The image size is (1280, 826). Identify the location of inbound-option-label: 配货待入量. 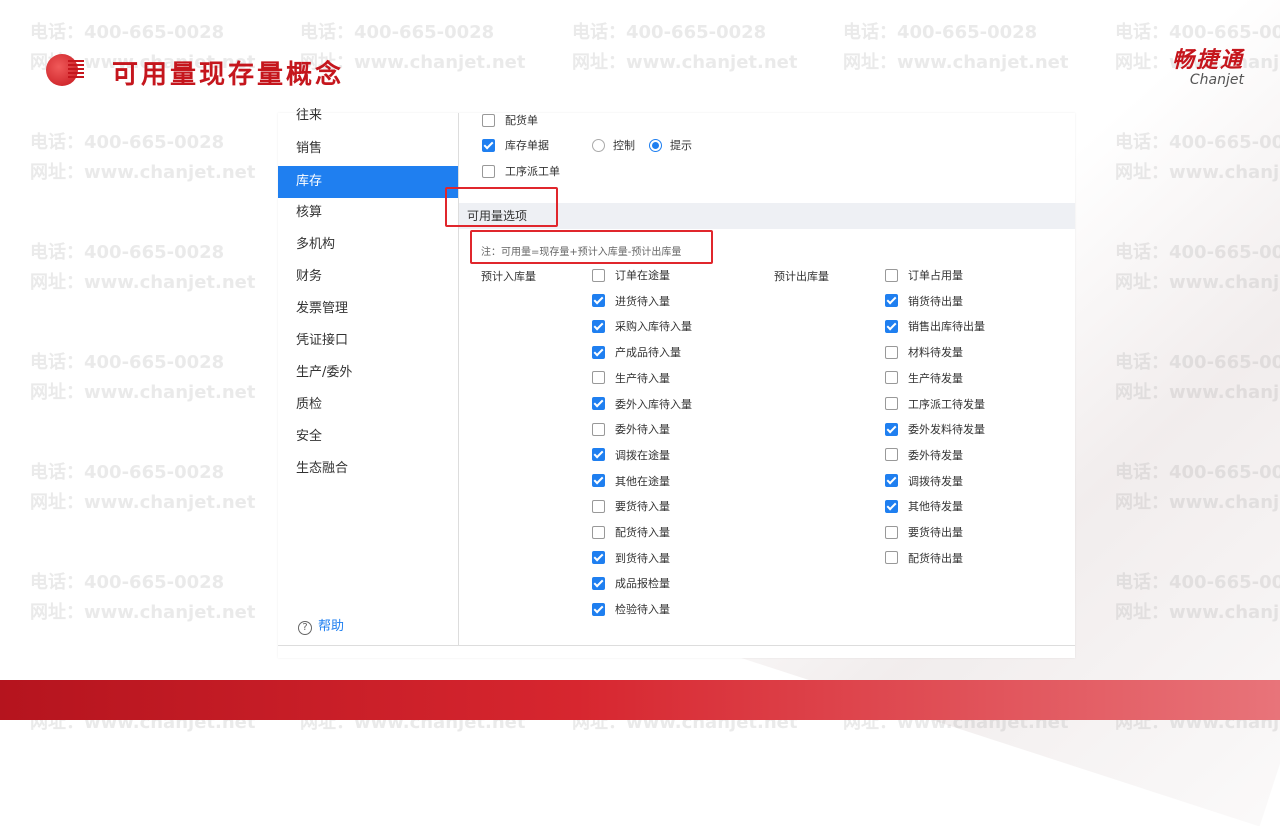
(642, 532).